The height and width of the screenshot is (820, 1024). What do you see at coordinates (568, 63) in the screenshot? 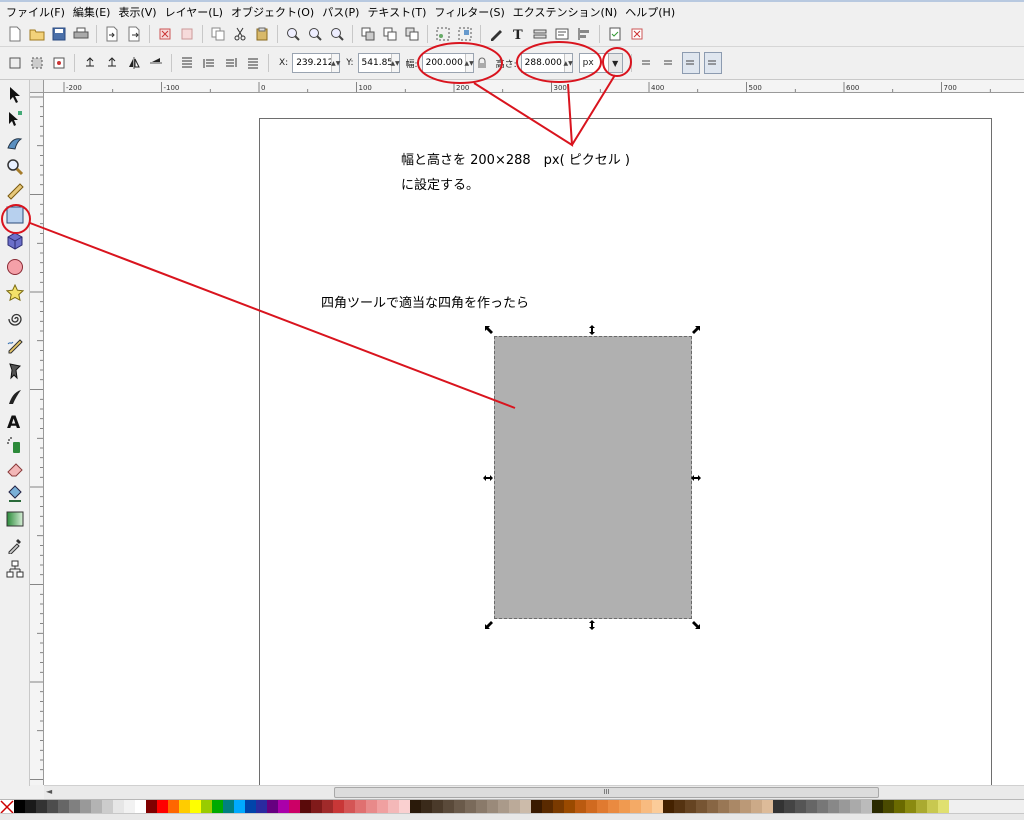
I see `height-spin-arrows: ▲▼` at bounding box center [568, 63].